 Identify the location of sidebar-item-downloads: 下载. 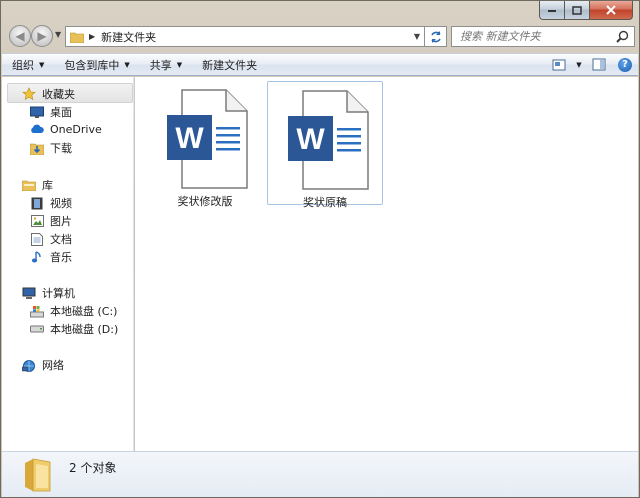
(51, 148).